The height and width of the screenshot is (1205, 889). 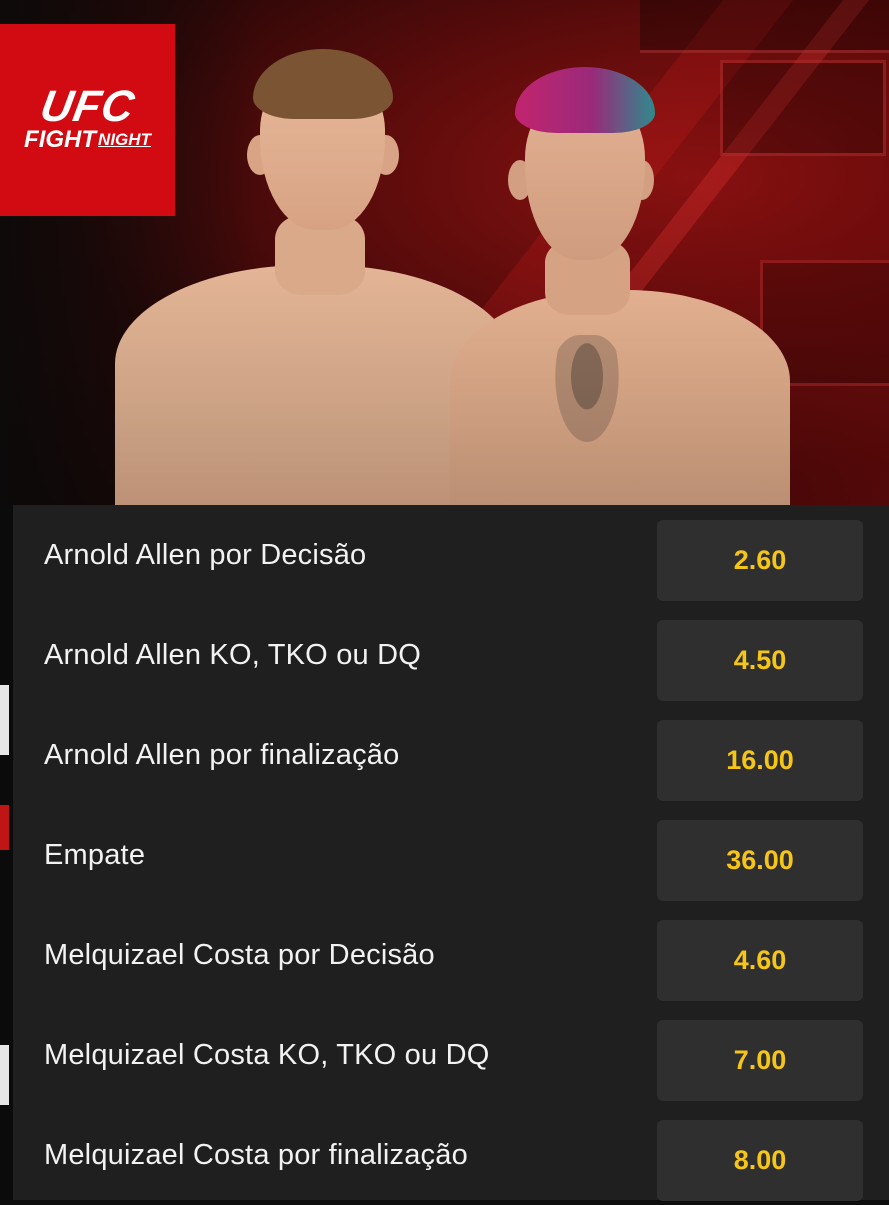 I want to click on selection-label: Arnold Allen por finalização, so click(x=222, y=754).